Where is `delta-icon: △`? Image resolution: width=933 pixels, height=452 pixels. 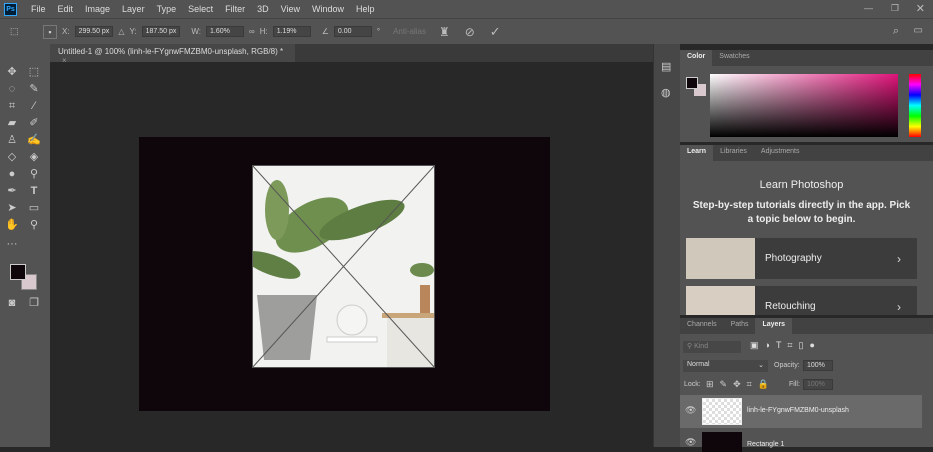
delta-icon: △ is located at coordinates (121, 31).